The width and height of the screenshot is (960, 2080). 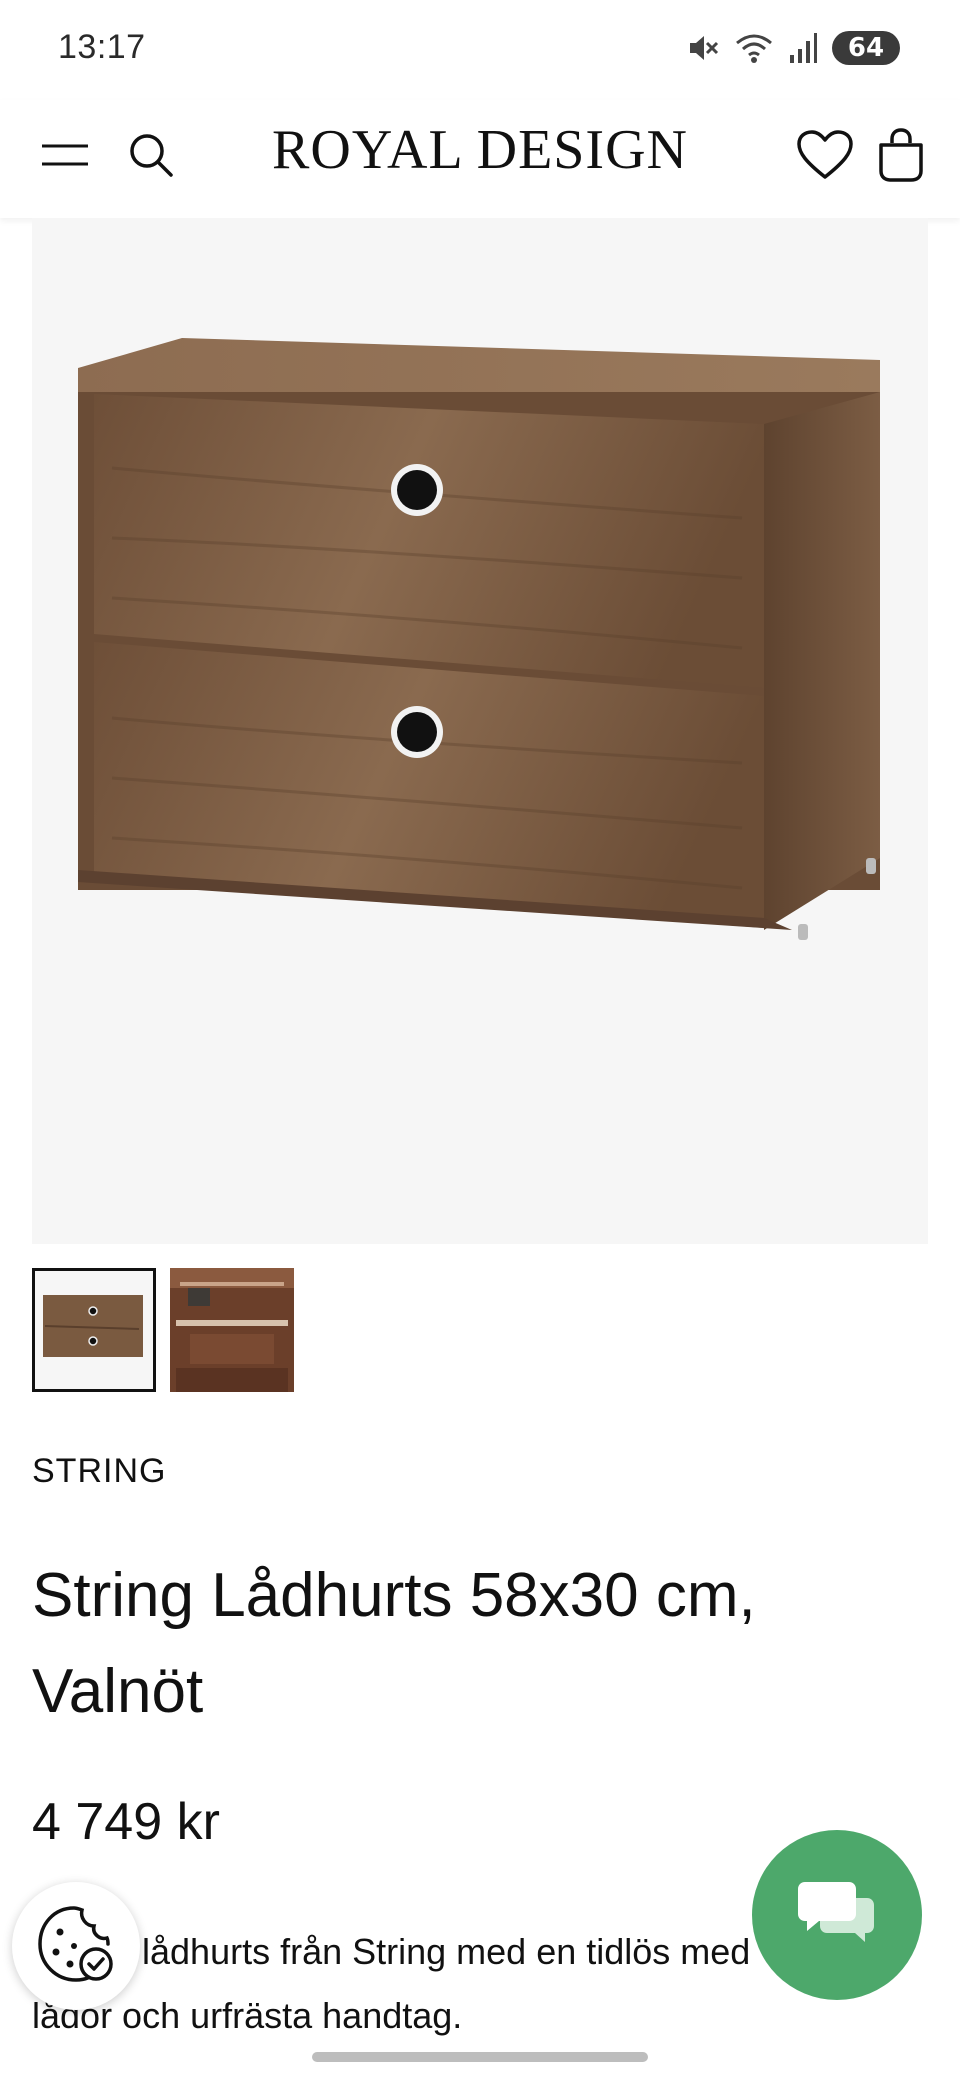 What do you see at coordinates (163, 1330) in the screenshot?
I see `thumbnail-strip` at bounding box center [163, 1330].